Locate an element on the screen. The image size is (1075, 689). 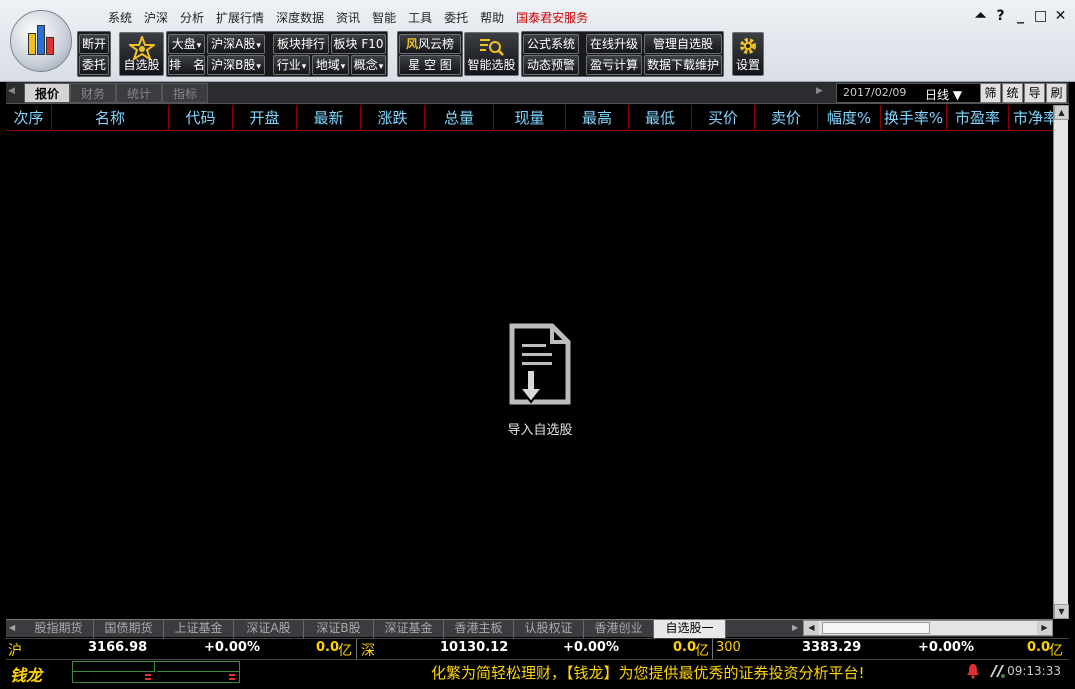
column-header-last: 最新 is located at coordinates (329, 117).